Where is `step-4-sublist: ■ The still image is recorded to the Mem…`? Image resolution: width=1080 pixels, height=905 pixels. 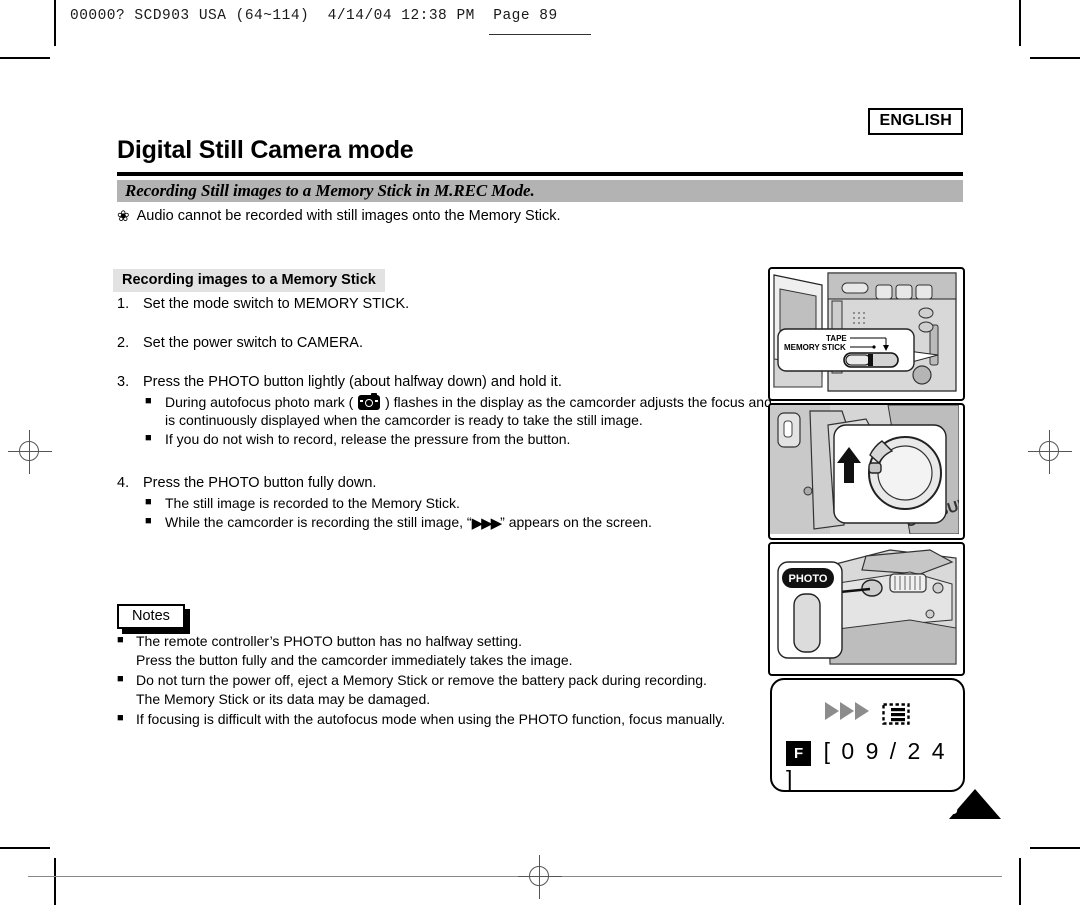 step-4-sublist: ■ The still image is recorded to the Mem… is located at coordinates (447, 513).